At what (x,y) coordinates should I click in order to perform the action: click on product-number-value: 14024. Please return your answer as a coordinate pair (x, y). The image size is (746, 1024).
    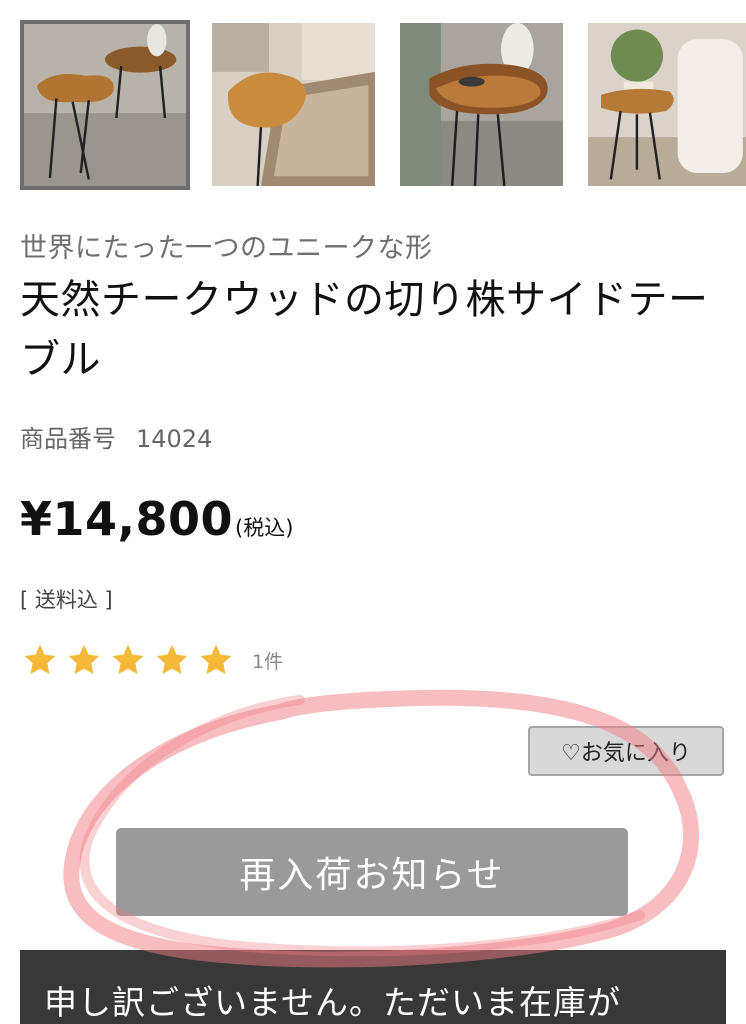
    Looking at the image, I should click on (174, 439).